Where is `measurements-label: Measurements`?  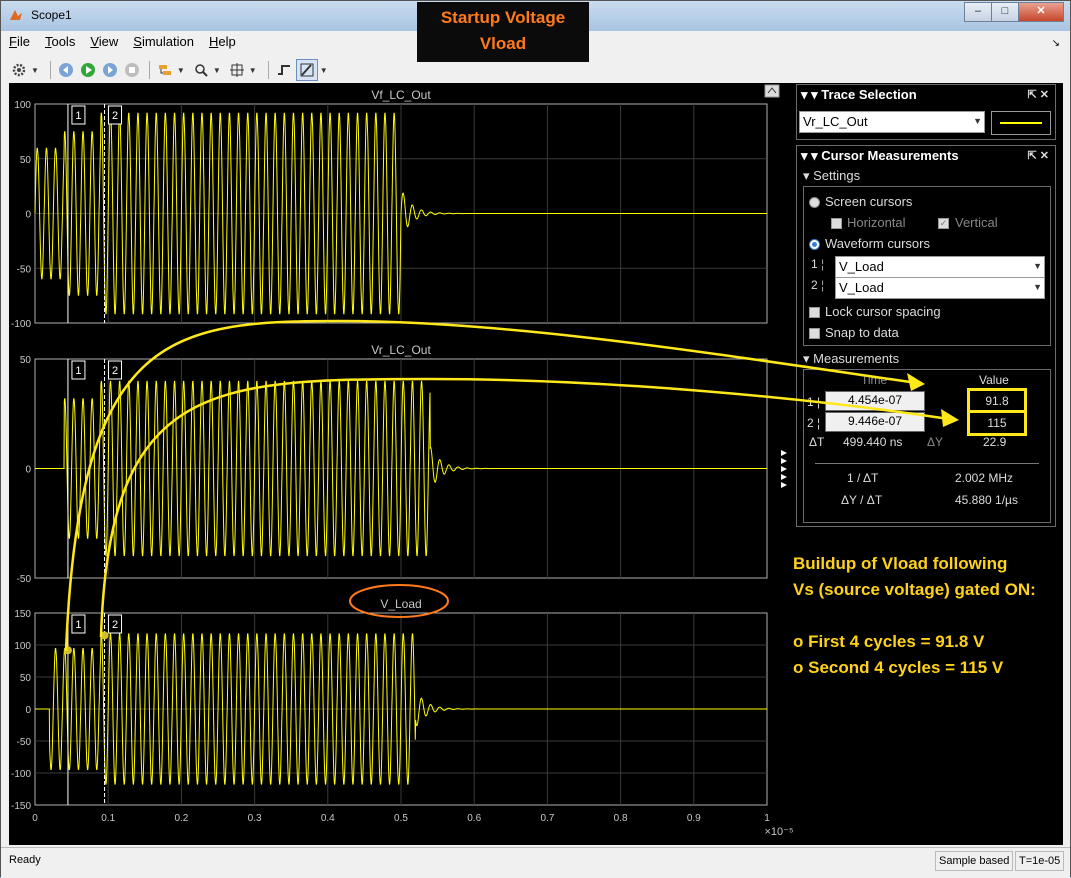 measurements-label: Measurements is located at coordinates (856, 358).